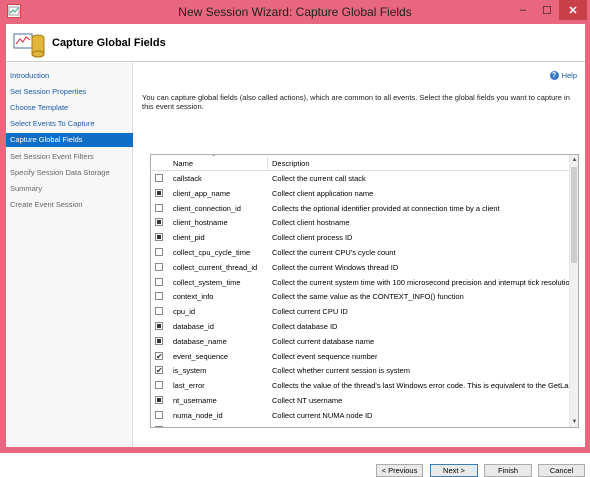 The height and width of the screenshot is (477, 590). Describe the element at coordinates (361, 311) in the screenshot. I see `table-row: cpu_id Collect current CPU ID` at that location.